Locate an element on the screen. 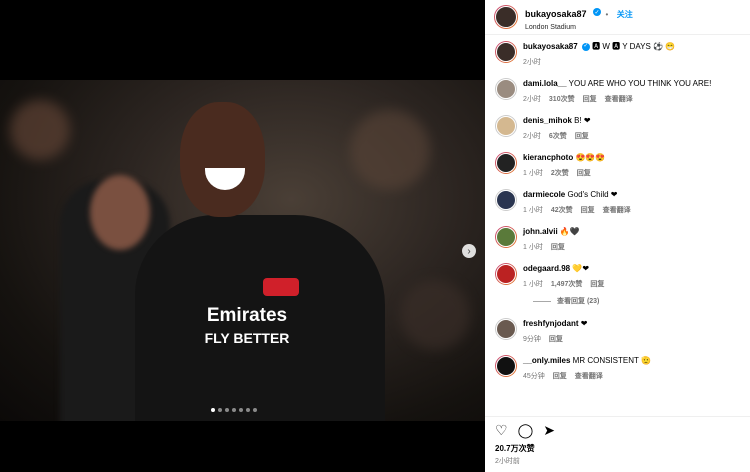 The height and width of the screenshot is (472, 750). caption-text: 🅰 W 🅰 Y DAYS ⚽ 😁 is located at coordinates (634, 46).